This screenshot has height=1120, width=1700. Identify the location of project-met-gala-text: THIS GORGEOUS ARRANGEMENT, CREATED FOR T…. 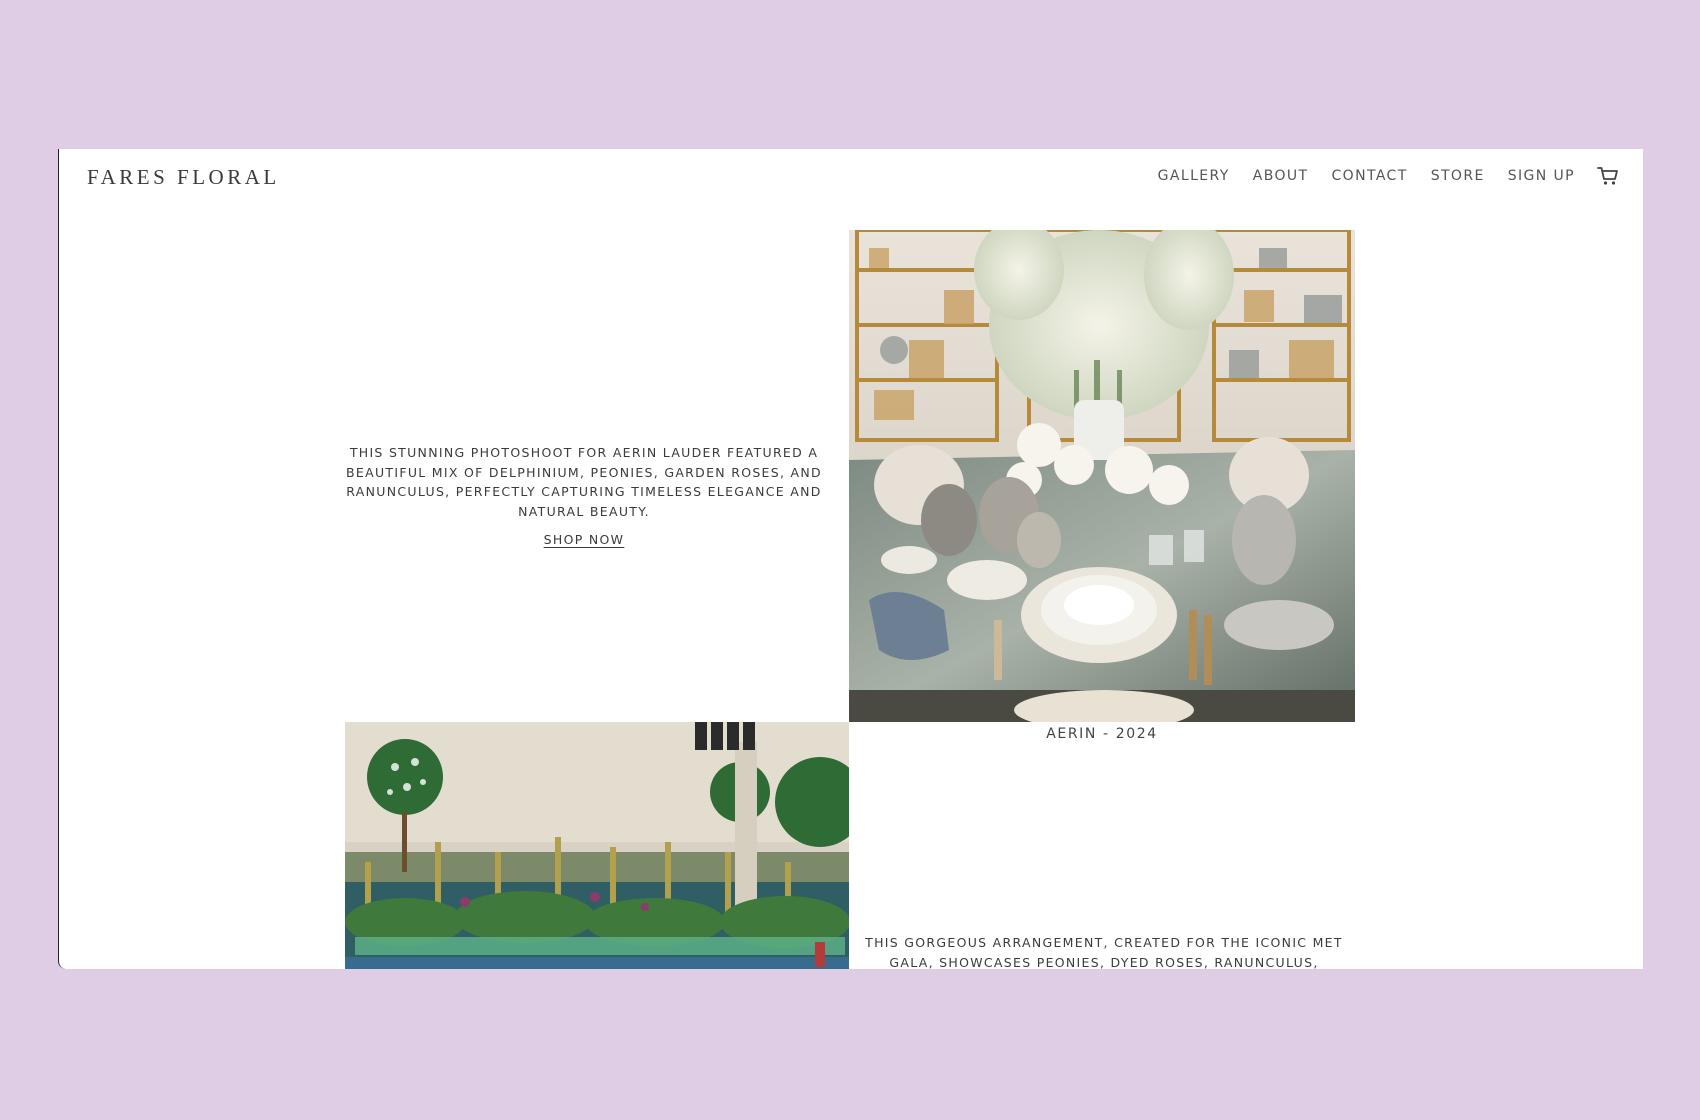
(1104, 951).